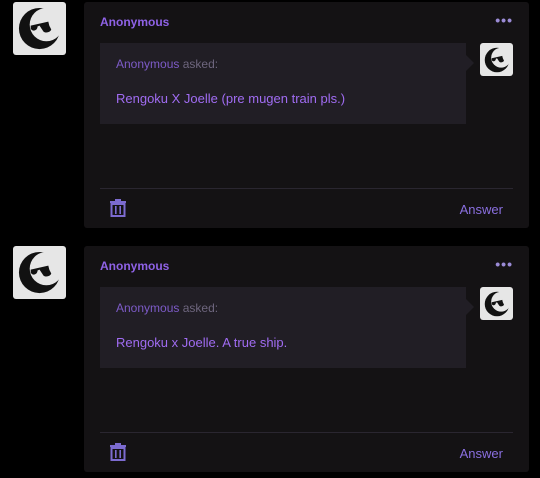 This screenshot has width=540, height=478. What do you see at coordinates (231, 98) in the screenshot?
I see `question-text: Rengoku X Joelle (pre mugen train pls.)` at bounding box center [231, 98].